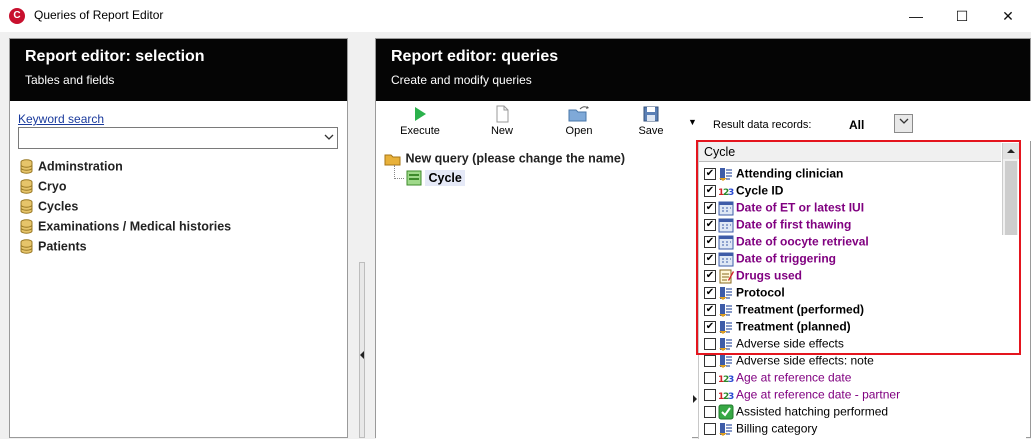  What do you see at coordinates (475, 56) in the screenshot?
I see `queries-panel-title: Report editor: queries` at bounding box center [475, 56].